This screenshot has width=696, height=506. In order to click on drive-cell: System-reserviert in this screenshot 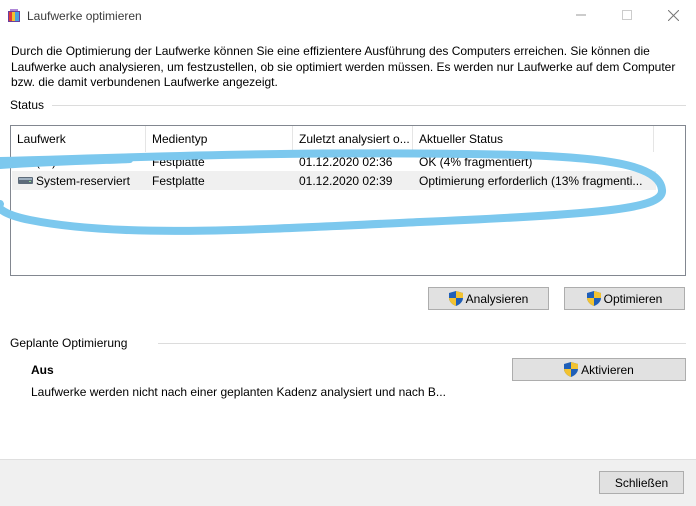, I will do `click(79, 181)`.